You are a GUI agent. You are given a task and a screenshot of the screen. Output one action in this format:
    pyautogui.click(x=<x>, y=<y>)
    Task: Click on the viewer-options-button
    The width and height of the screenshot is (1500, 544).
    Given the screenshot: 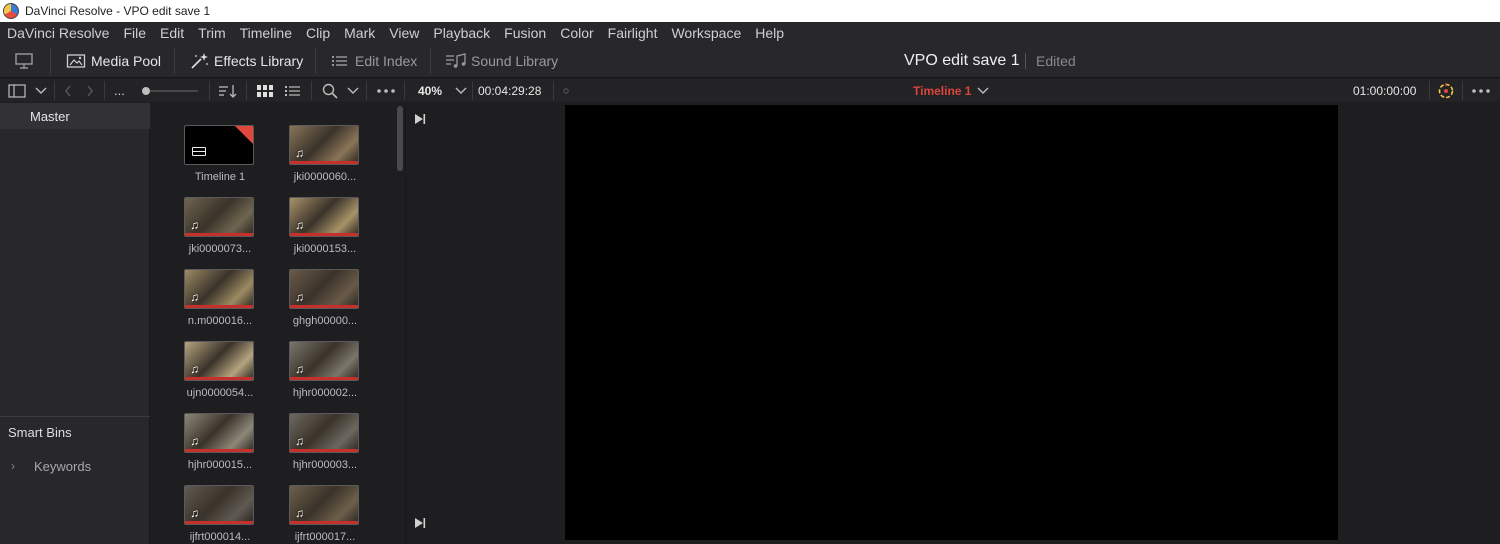 What is the action you would take?
    pyautogui.click(x=1481, y=90)
    